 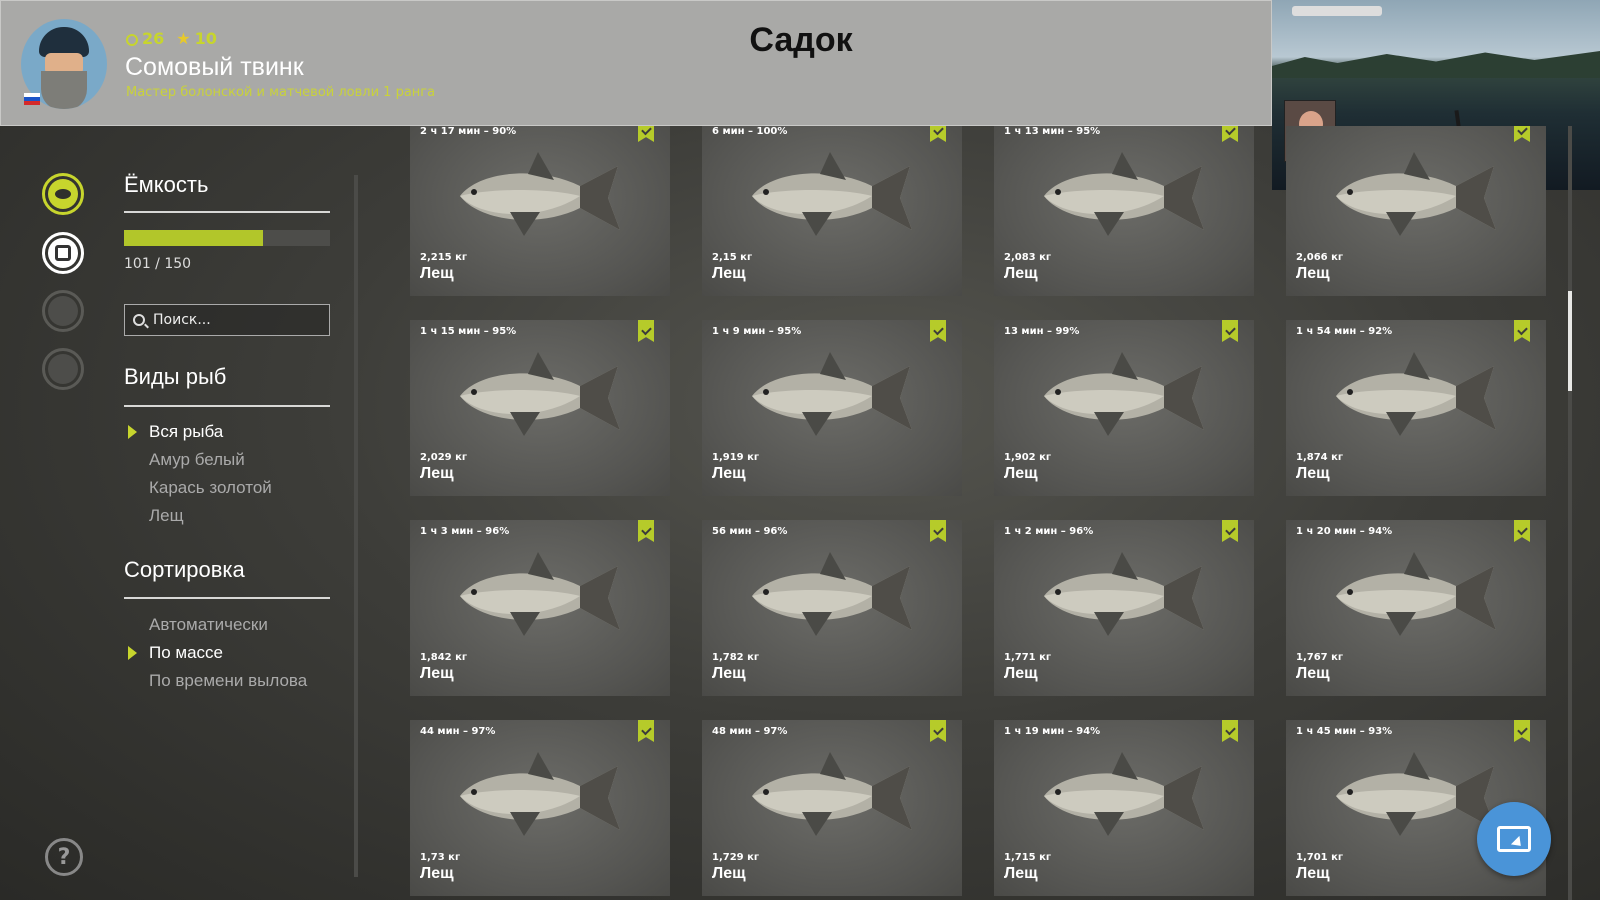 What do you see at coordinates (540, 808) in the screenshot?
I see `fish-card: 44 мин – 97% 1,73 кг Лещ` at bounding box center [540, 808].